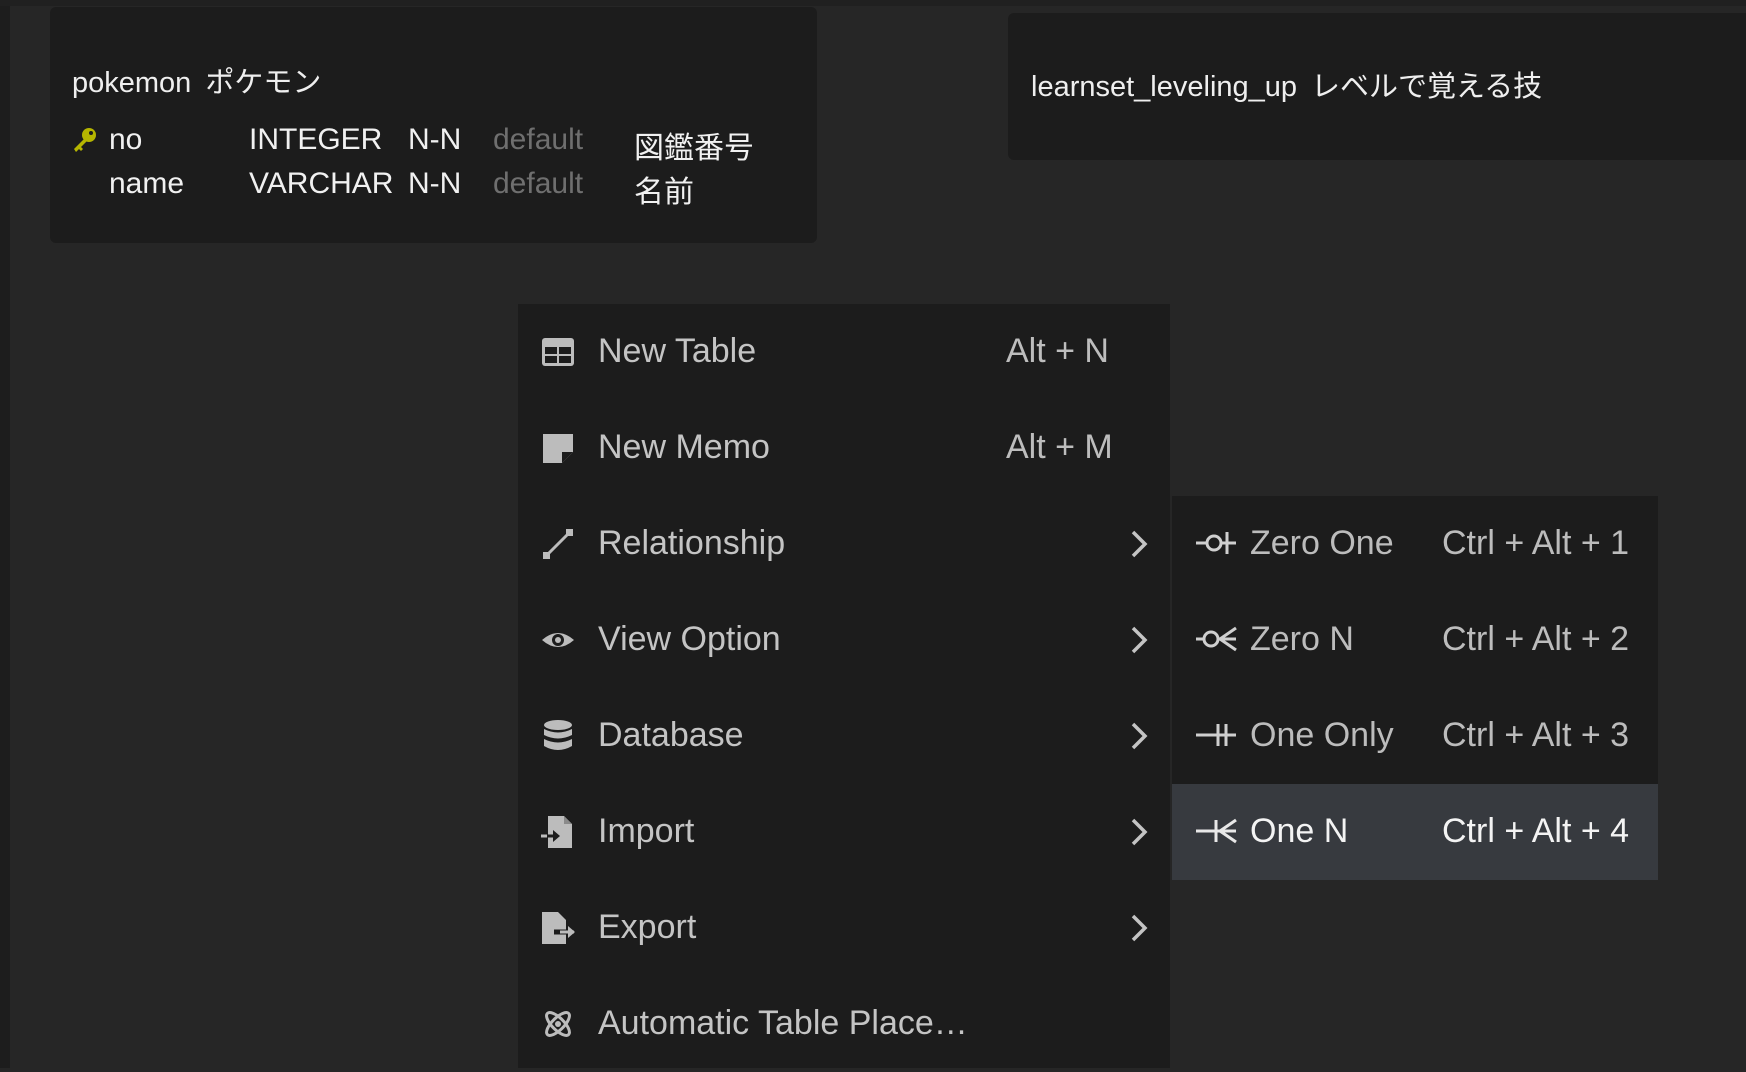  Describe the element at coordinates (647, 927) in the screenshot. I see `menu-label: Export` at that location.